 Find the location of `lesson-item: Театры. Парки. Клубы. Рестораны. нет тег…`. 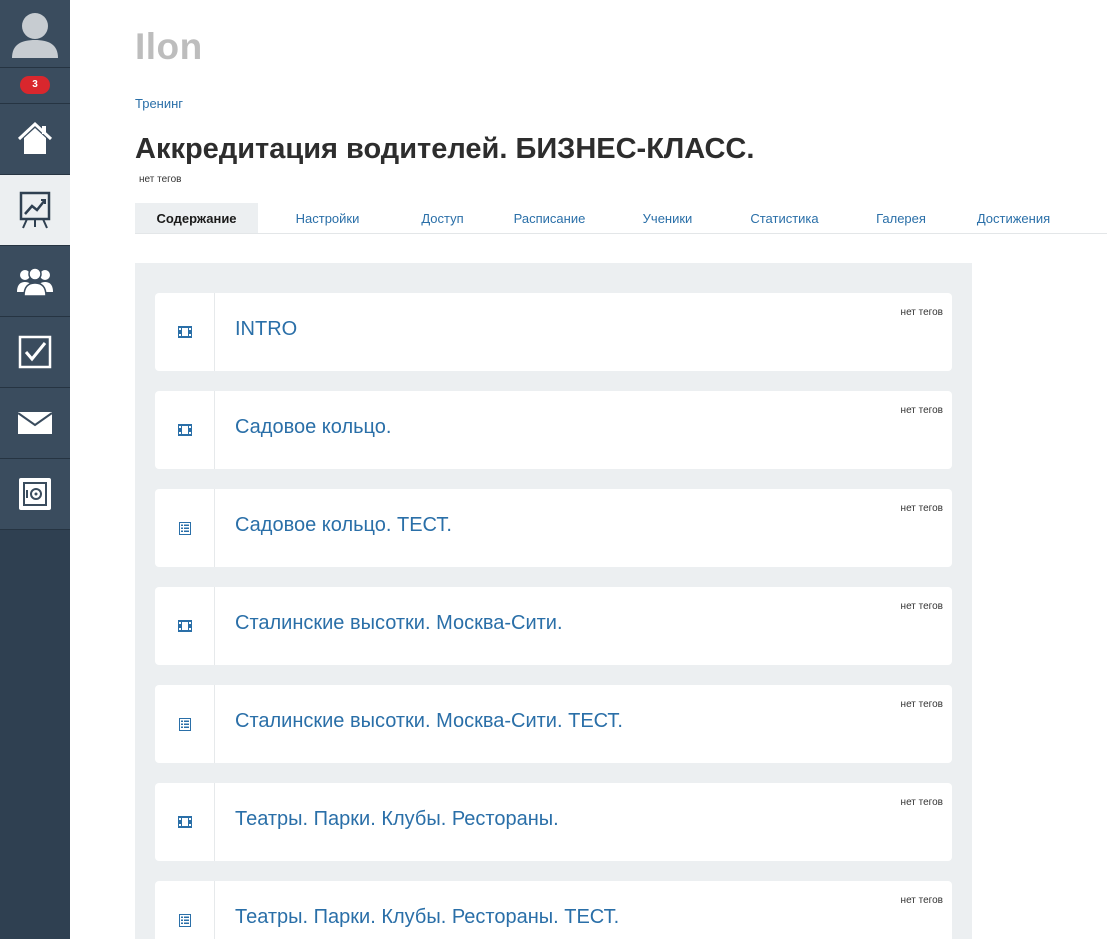

lesson-item: Театры. Парки. Клубы. Рестораны. нет тег… is located at coordinates (553, 822).